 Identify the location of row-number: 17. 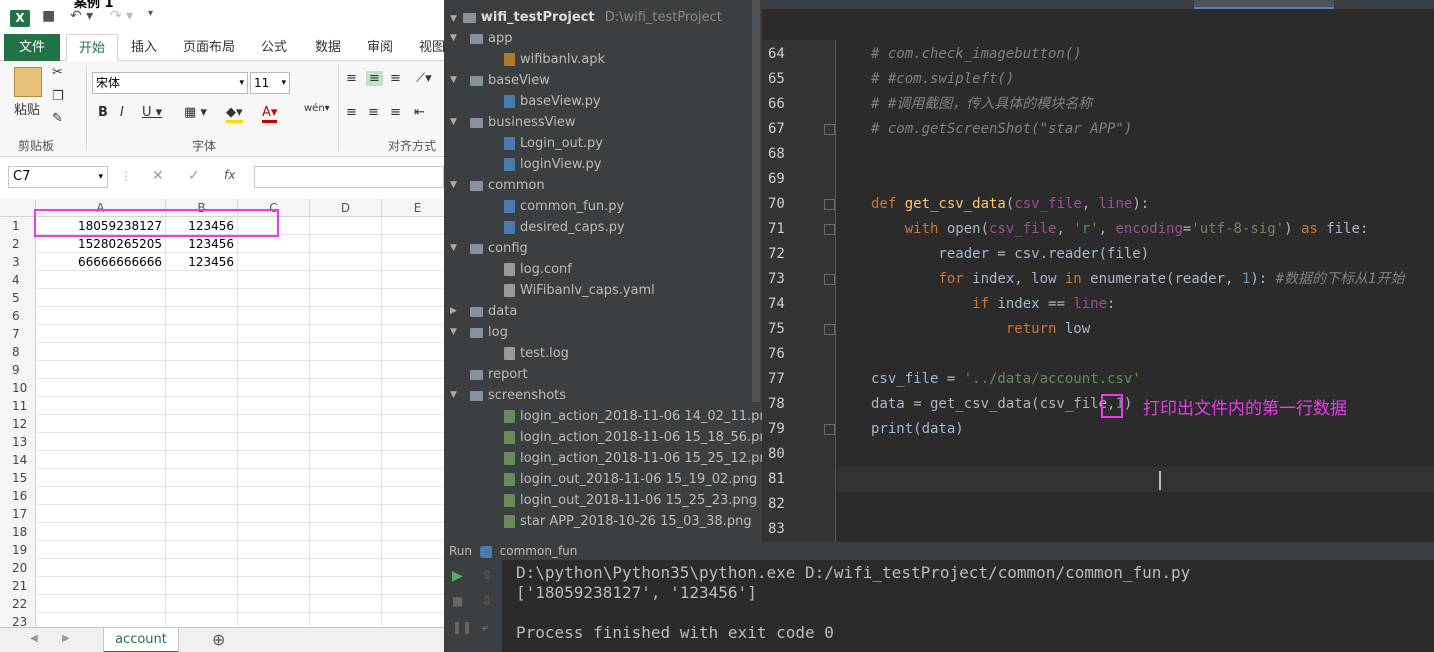
(18, 514).